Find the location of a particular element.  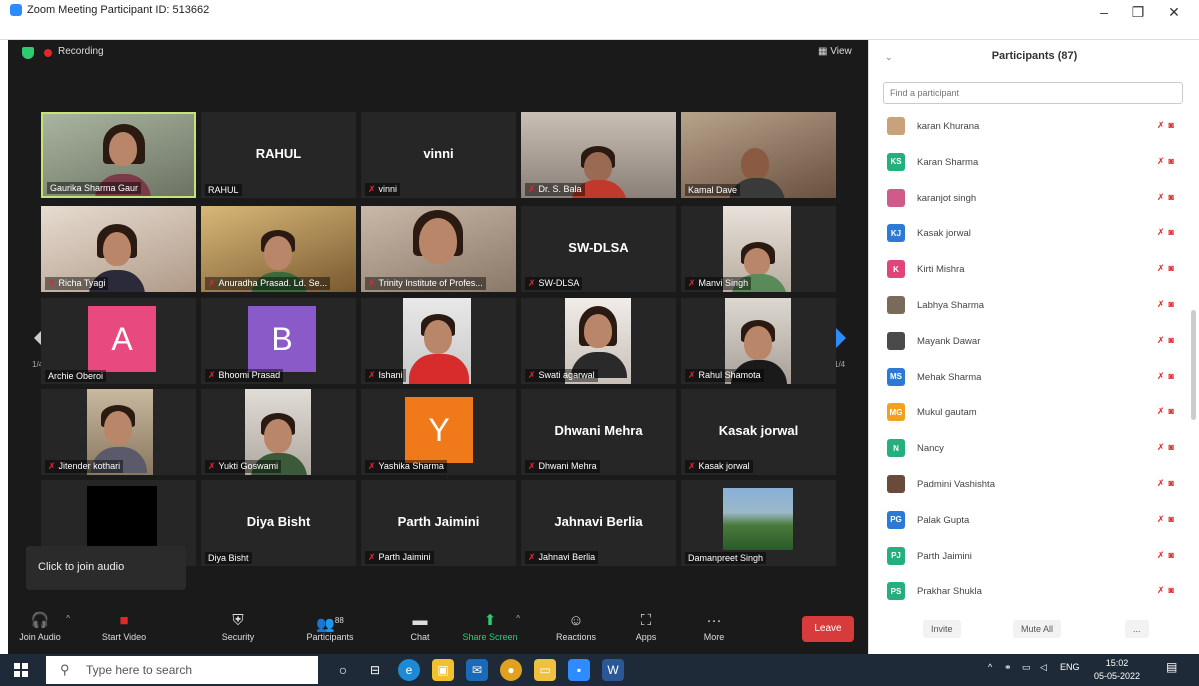

security-button: ⛨ Security is located at coordinates (238, 626).